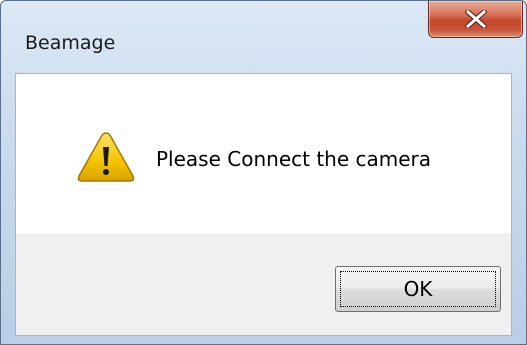  What do you see at coordinates (294, 159) in the screenshot?
I see `dialog-message: Please Connect the camera` at bounding box center [294, 159].